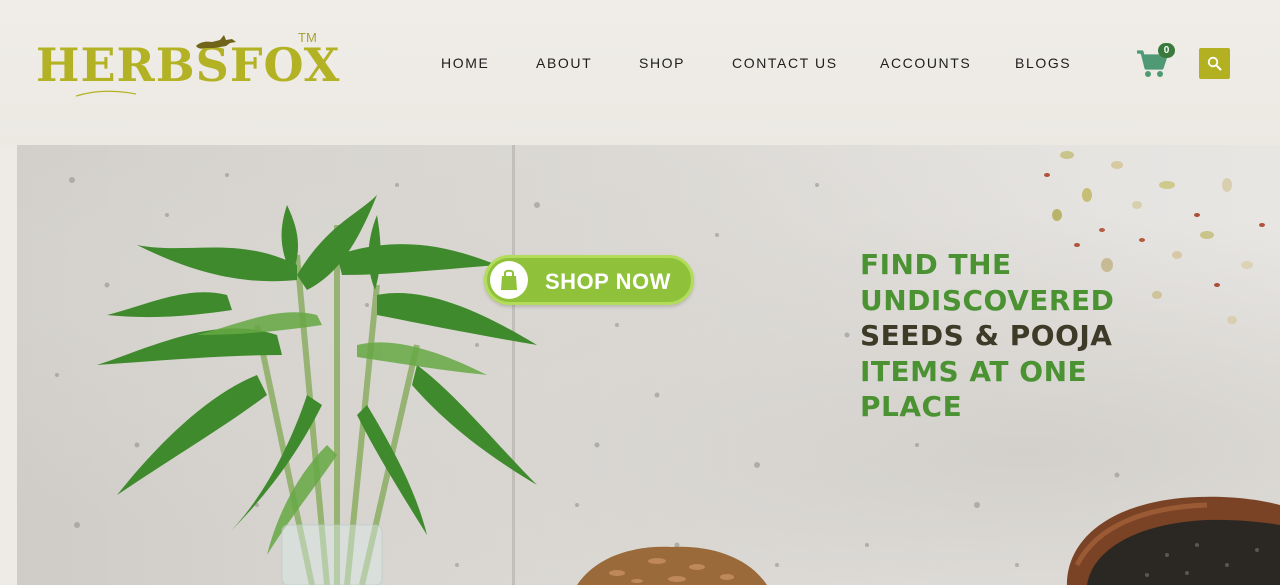 Image resolution: width=1280 pixels, height=585 pixels. Describe the element at coordinates (564, 63) in the screenshot. I see `nav-about: ABOUT` at that location.